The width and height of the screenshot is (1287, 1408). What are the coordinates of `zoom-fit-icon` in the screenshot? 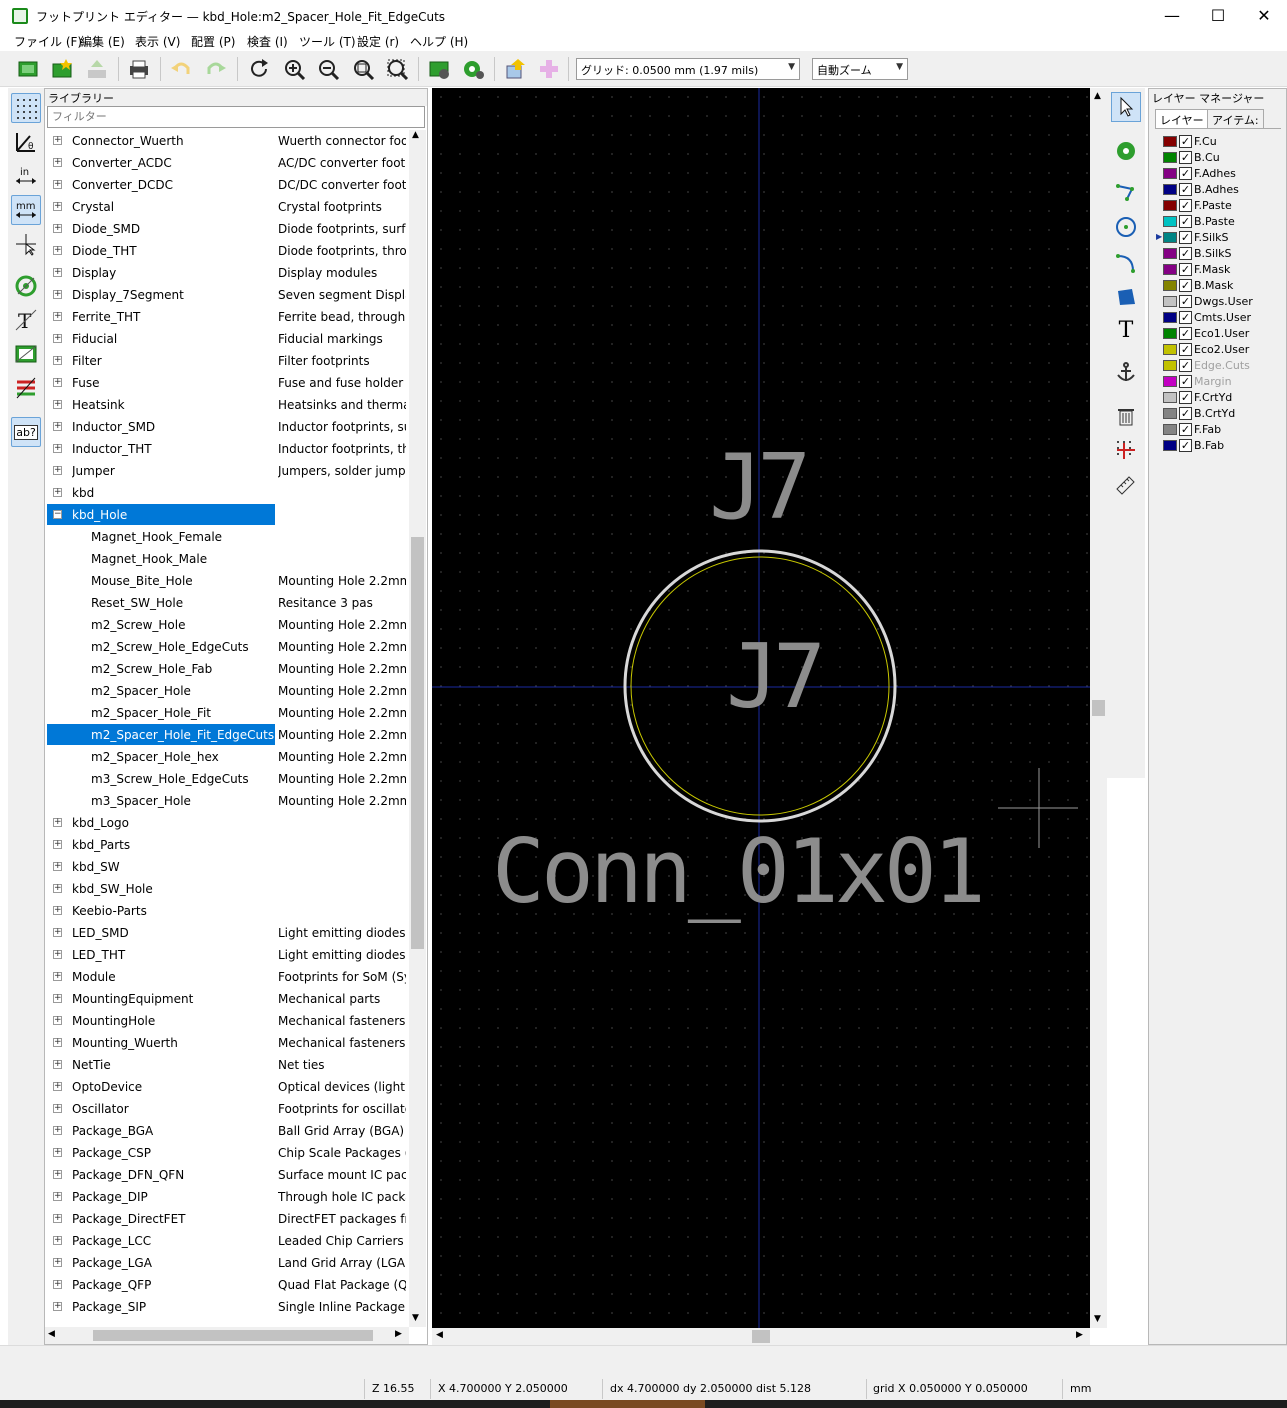 It's located at (364, 69).